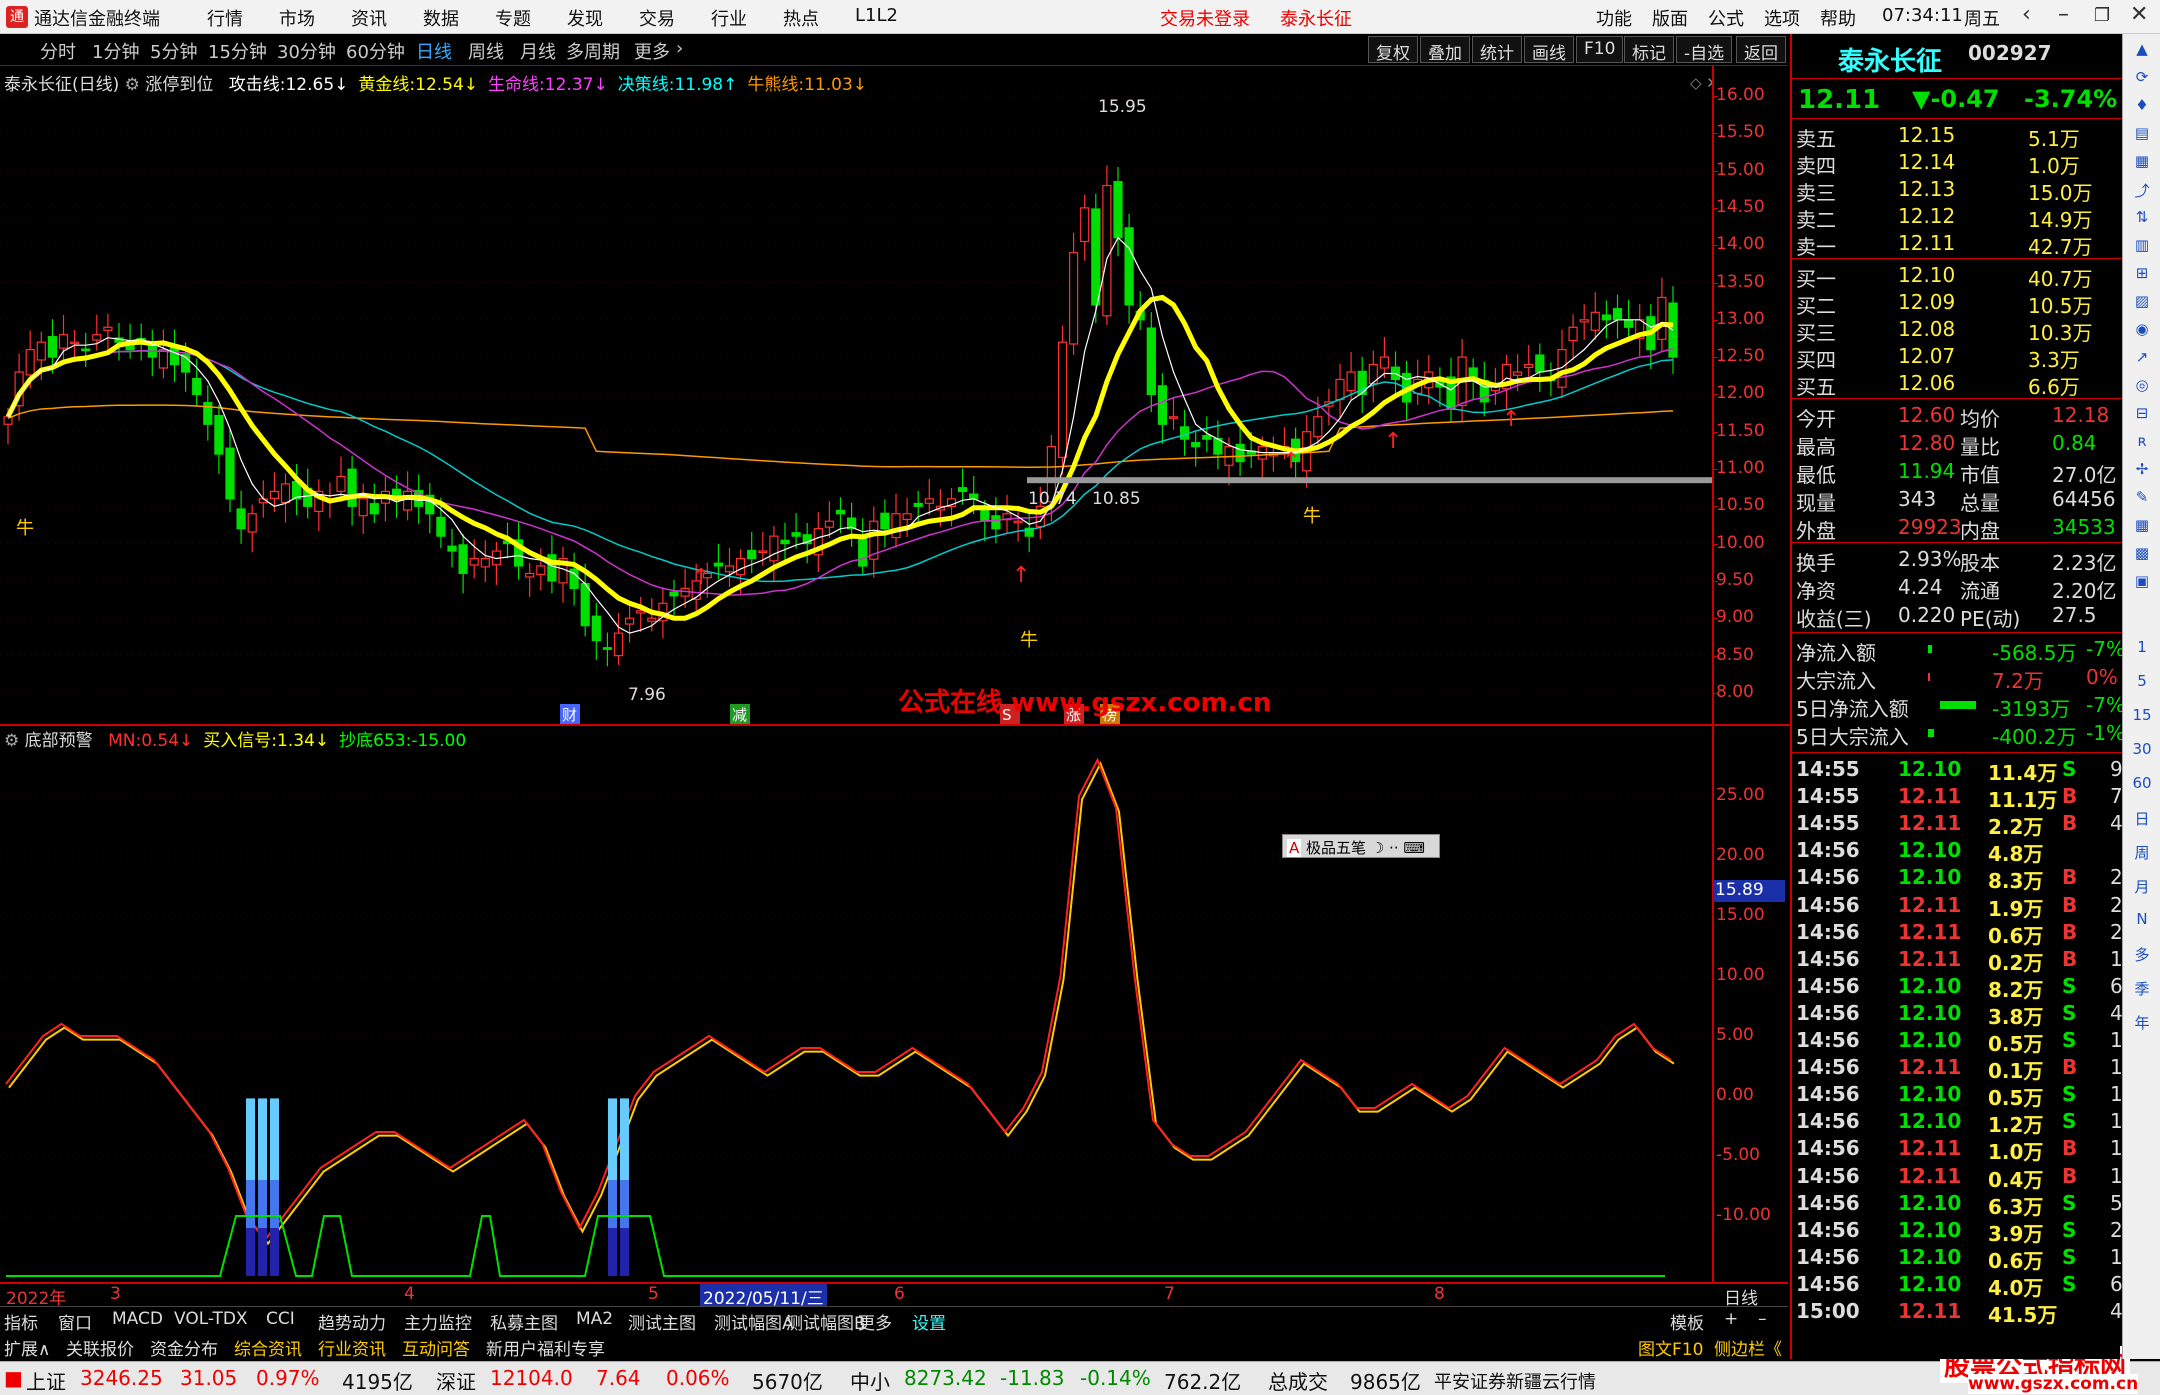 The image size is (2160, 1395). Describe the element at coordinates (1393, 50) in the screenshot. I see `btn-adjust: 复权` at that location.